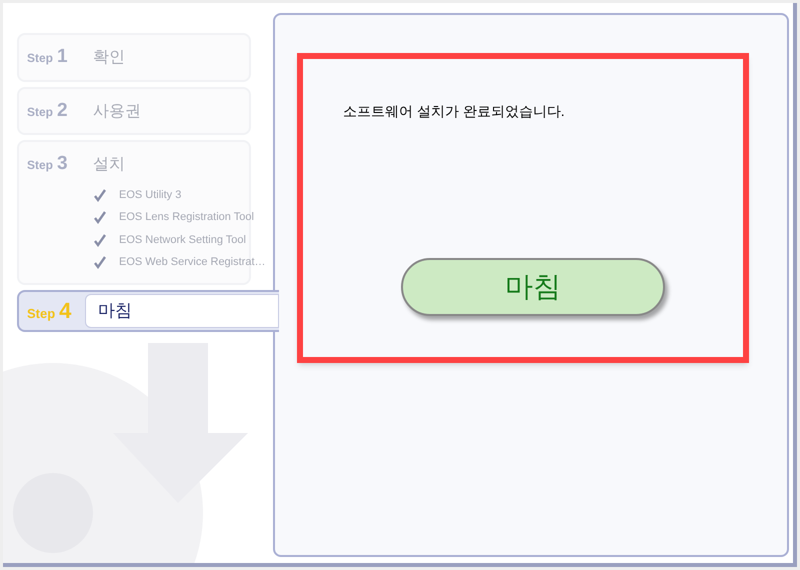 This screenshot has width=800, height=570. Describe the element at coordinates (533, 287) in the screenshot. I see `finish-button: 마침` at that location.